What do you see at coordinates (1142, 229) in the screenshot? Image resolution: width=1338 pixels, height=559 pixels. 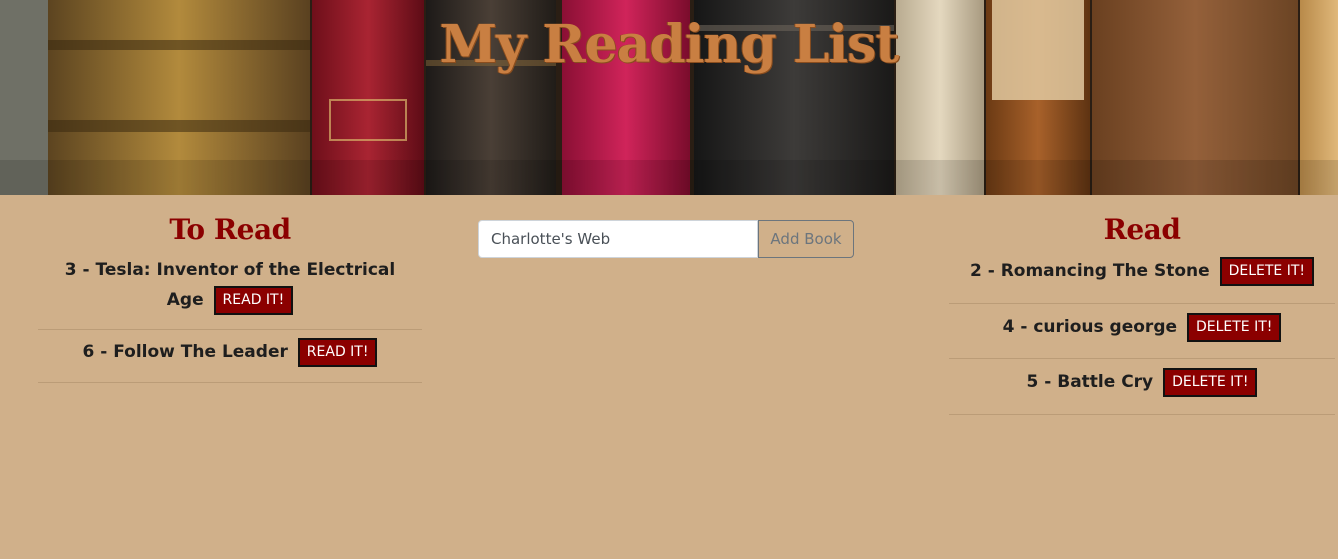 I see `read-heading: Read` at bounding box center [1142, 229].